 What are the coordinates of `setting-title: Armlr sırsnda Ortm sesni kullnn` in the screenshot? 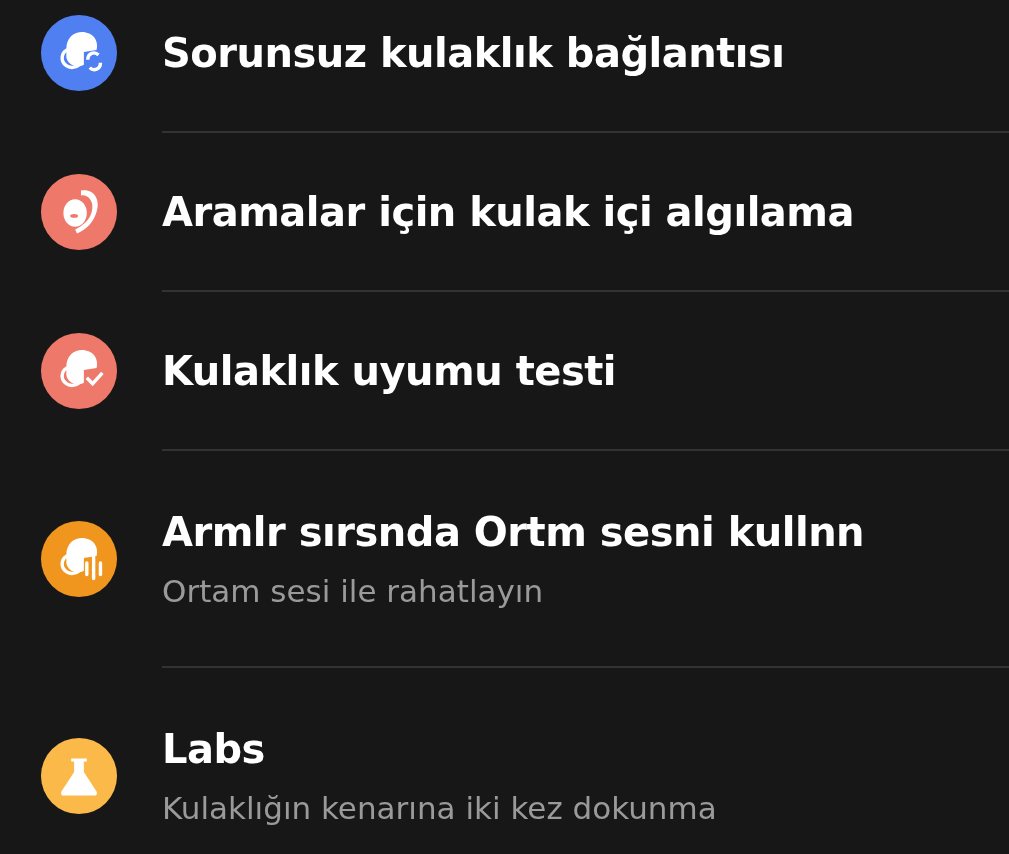 It's located at (513, 531).